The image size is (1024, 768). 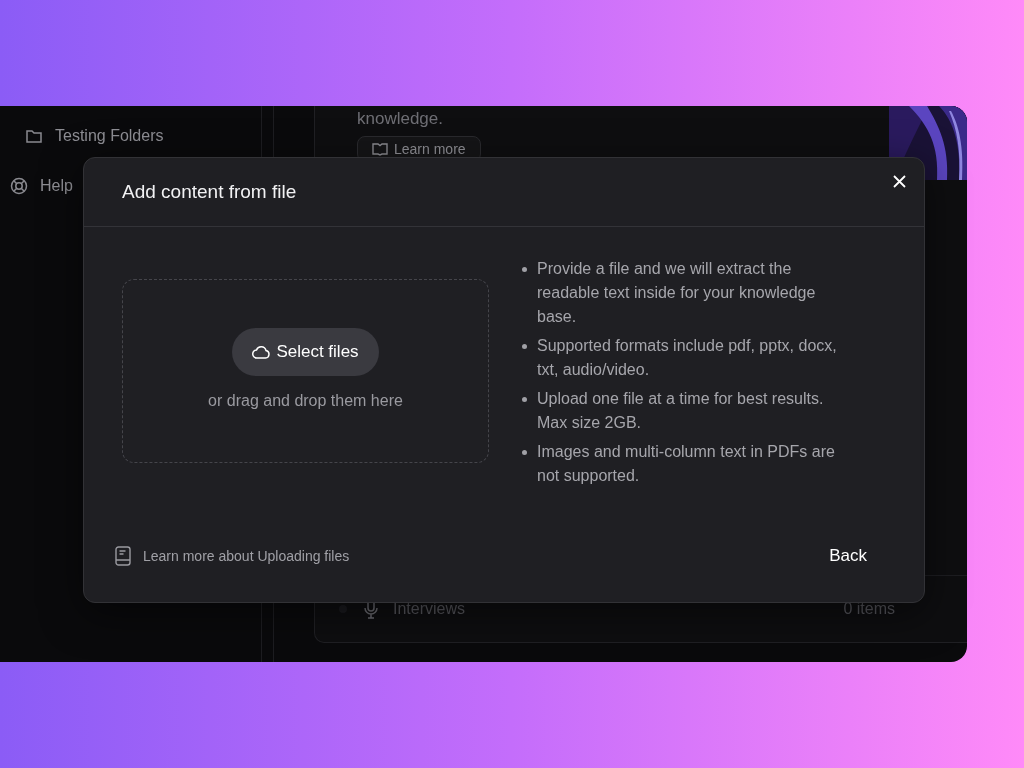 What do you see at coordinates (677, 293) in the screenshot?
I see `note-text: Provide a file and we will extract the readable text inside for your knowledge base.` at bounding box center [677, 293].